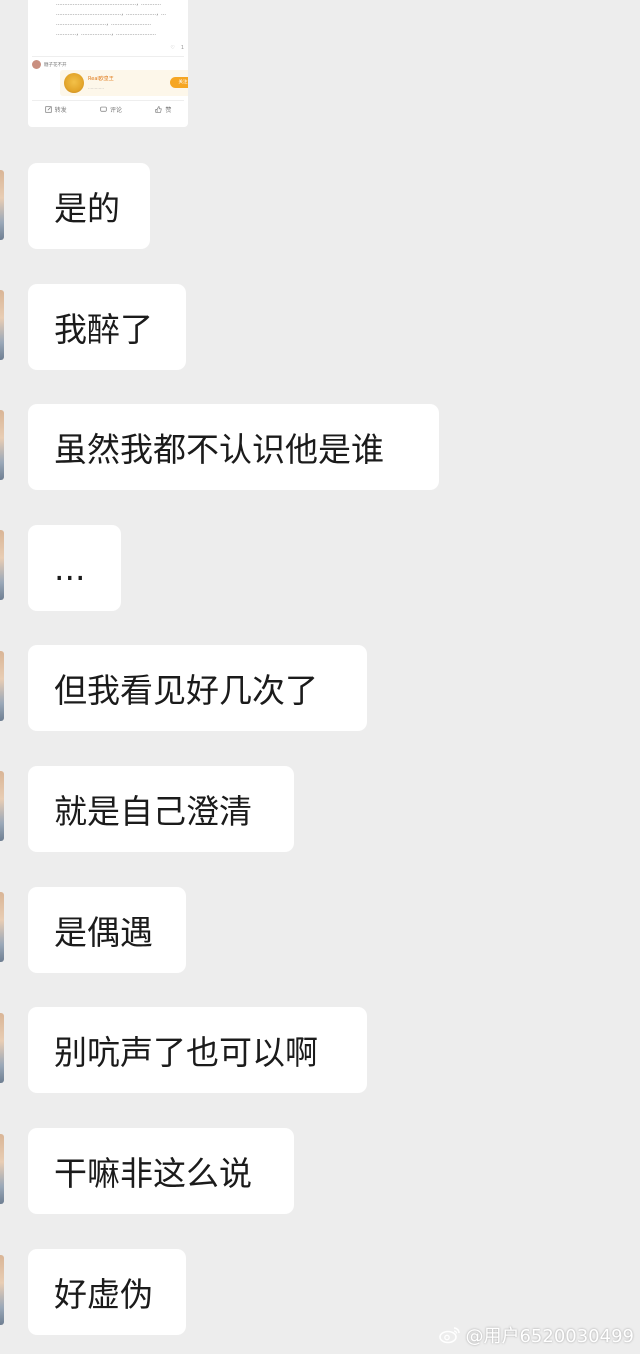  What do you see at coordinates (107, 327) in the screenshot?
I see `message-bubble: 我醉了` at bounding box center [107, 327].